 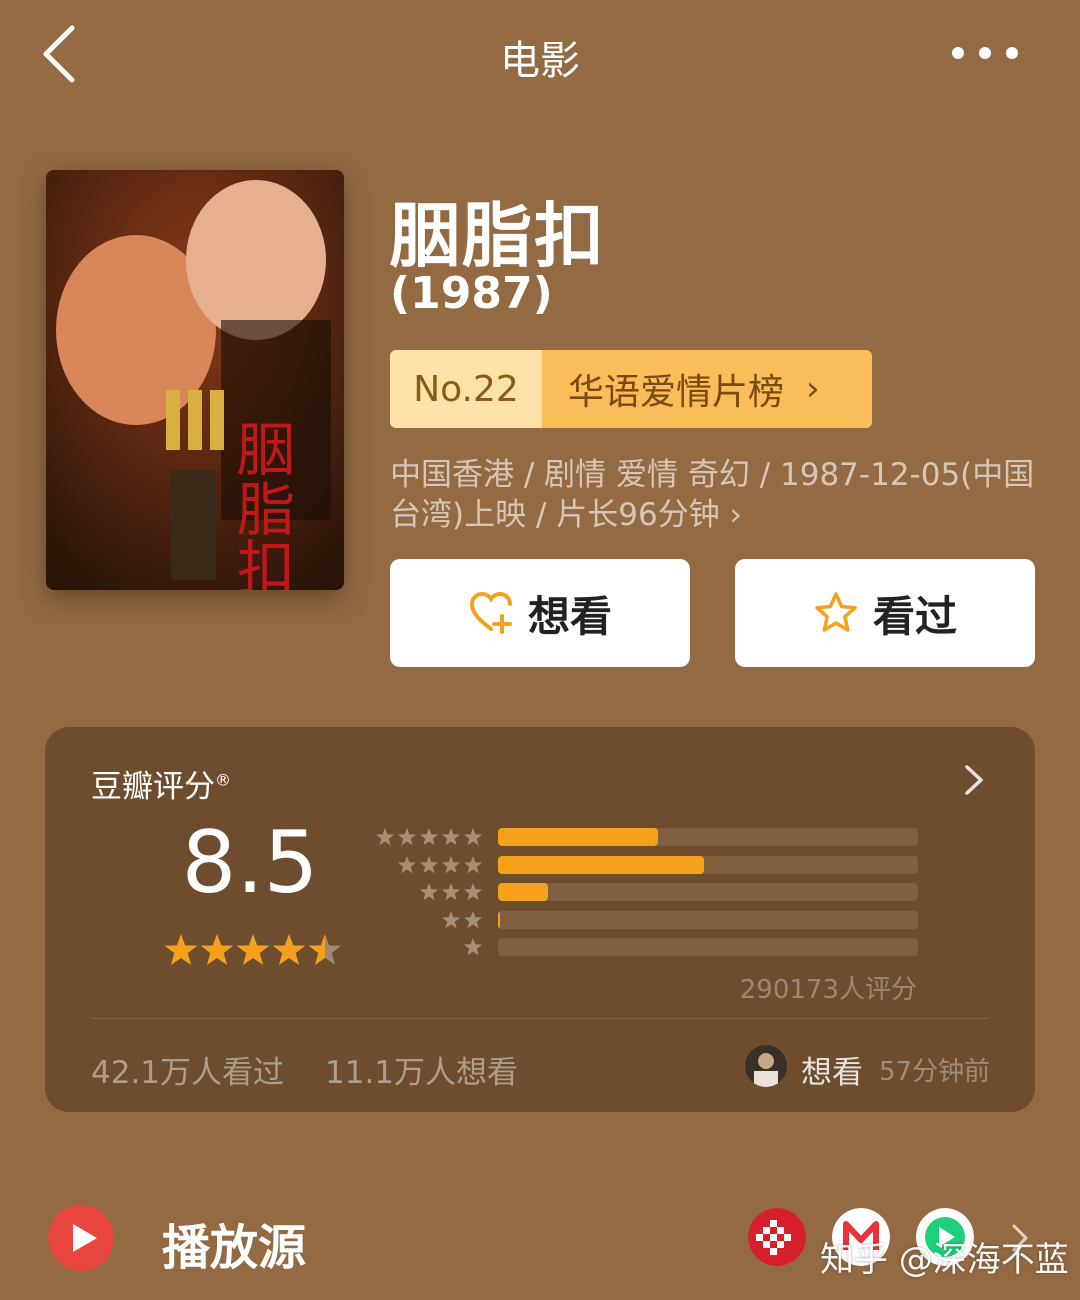 I want to click on want-to-watch-button: 想看, so click(x=540, y=613).